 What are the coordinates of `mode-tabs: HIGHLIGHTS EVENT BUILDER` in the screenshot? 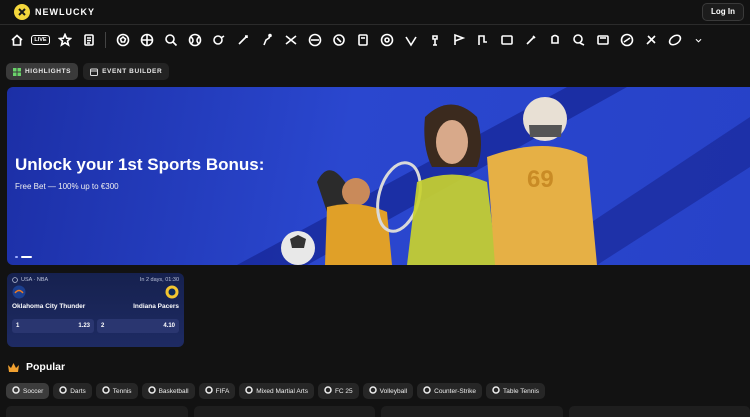 It's located at (88, 71).